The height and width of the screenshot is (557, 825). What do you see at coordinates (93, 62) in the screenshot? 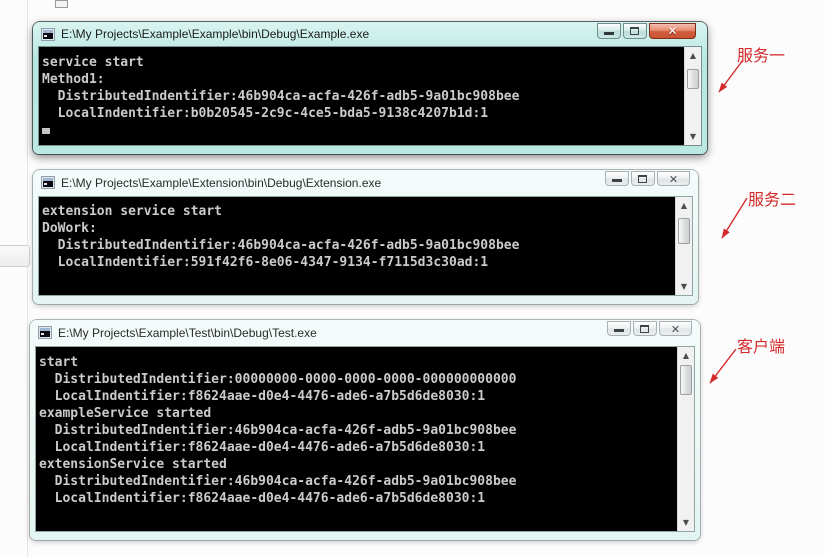
I see `console-line: service start` at bounding box center [93, 62].